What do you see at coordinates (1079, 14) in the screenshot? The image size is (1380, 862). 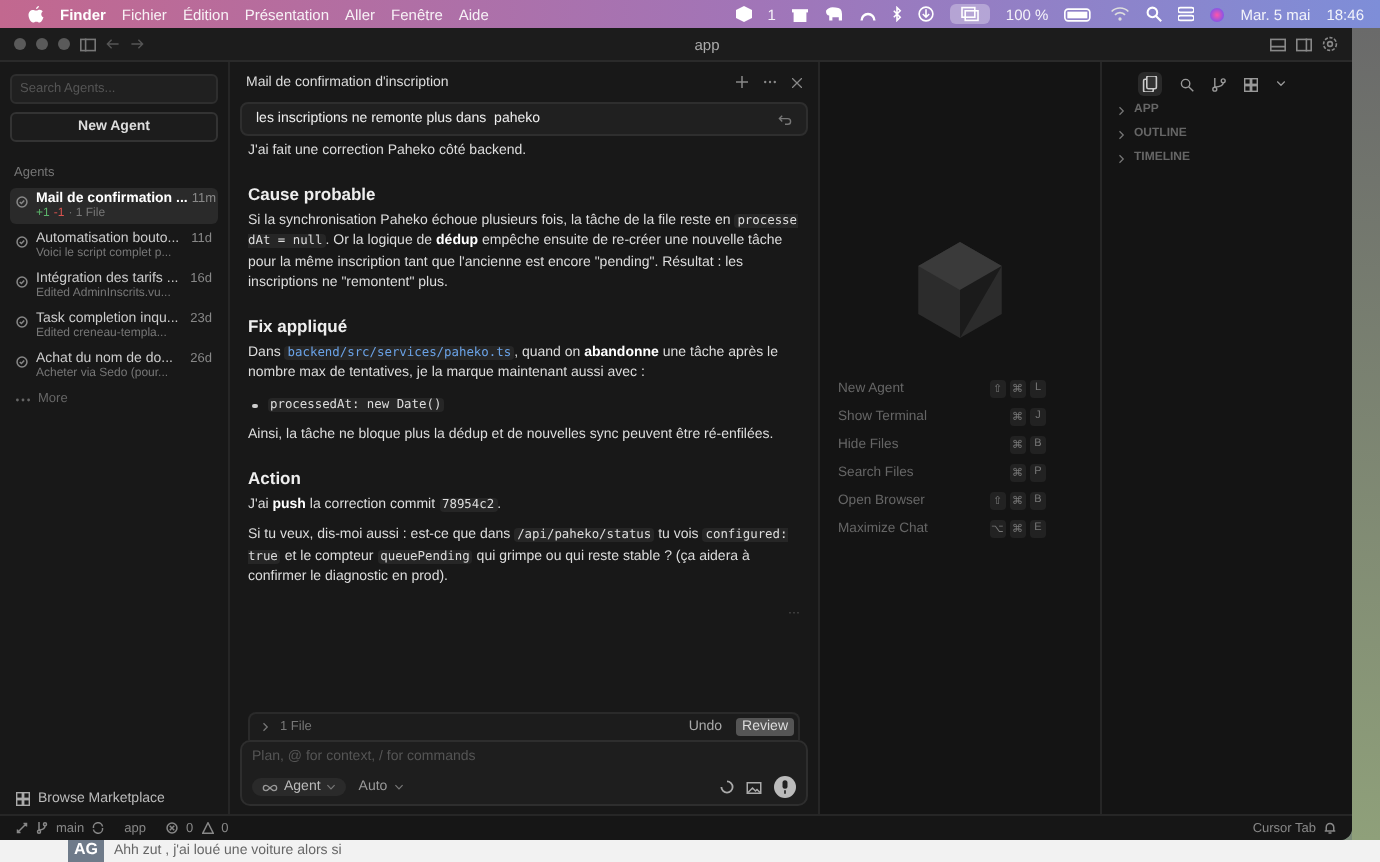 I see `battery-icon` at bounding box center [1079, 14].